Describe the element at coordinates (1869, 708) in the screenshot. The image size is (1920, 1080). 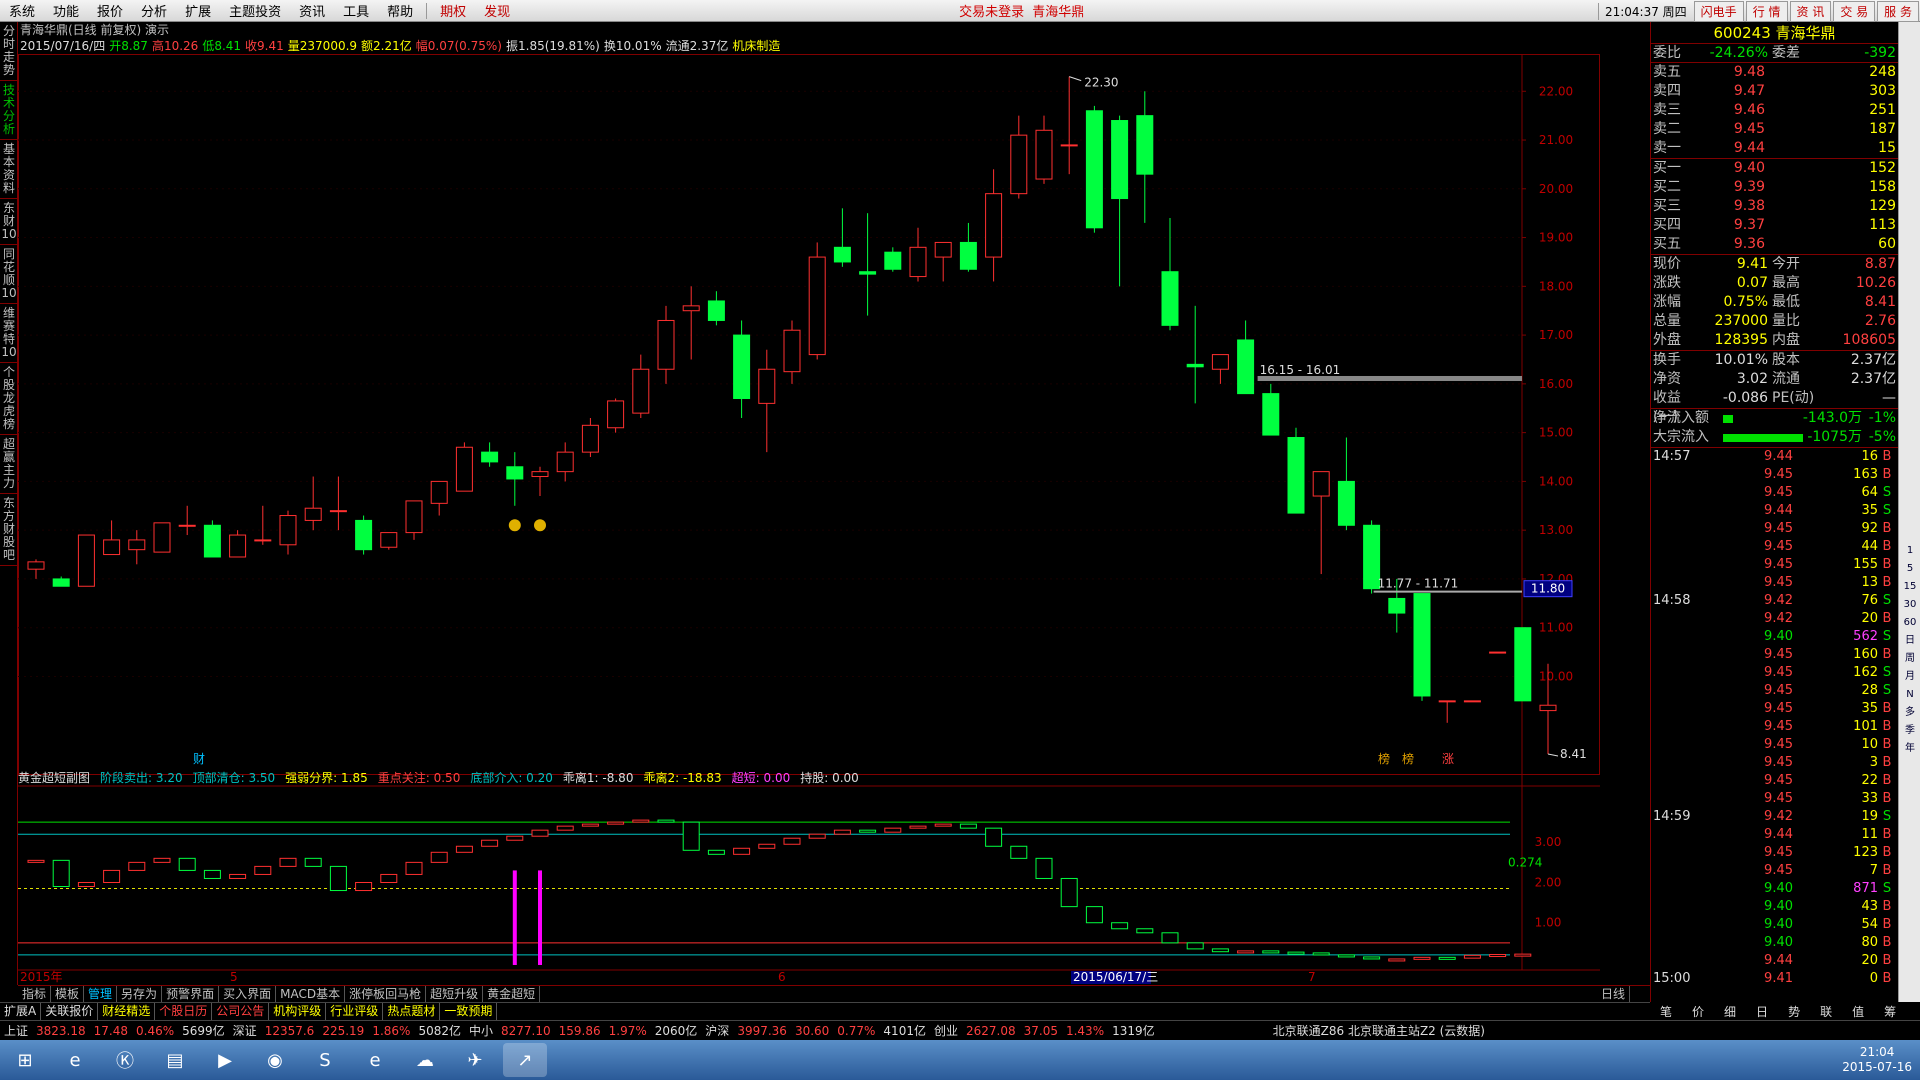
I see `tick-vol-14: 35` at that location.